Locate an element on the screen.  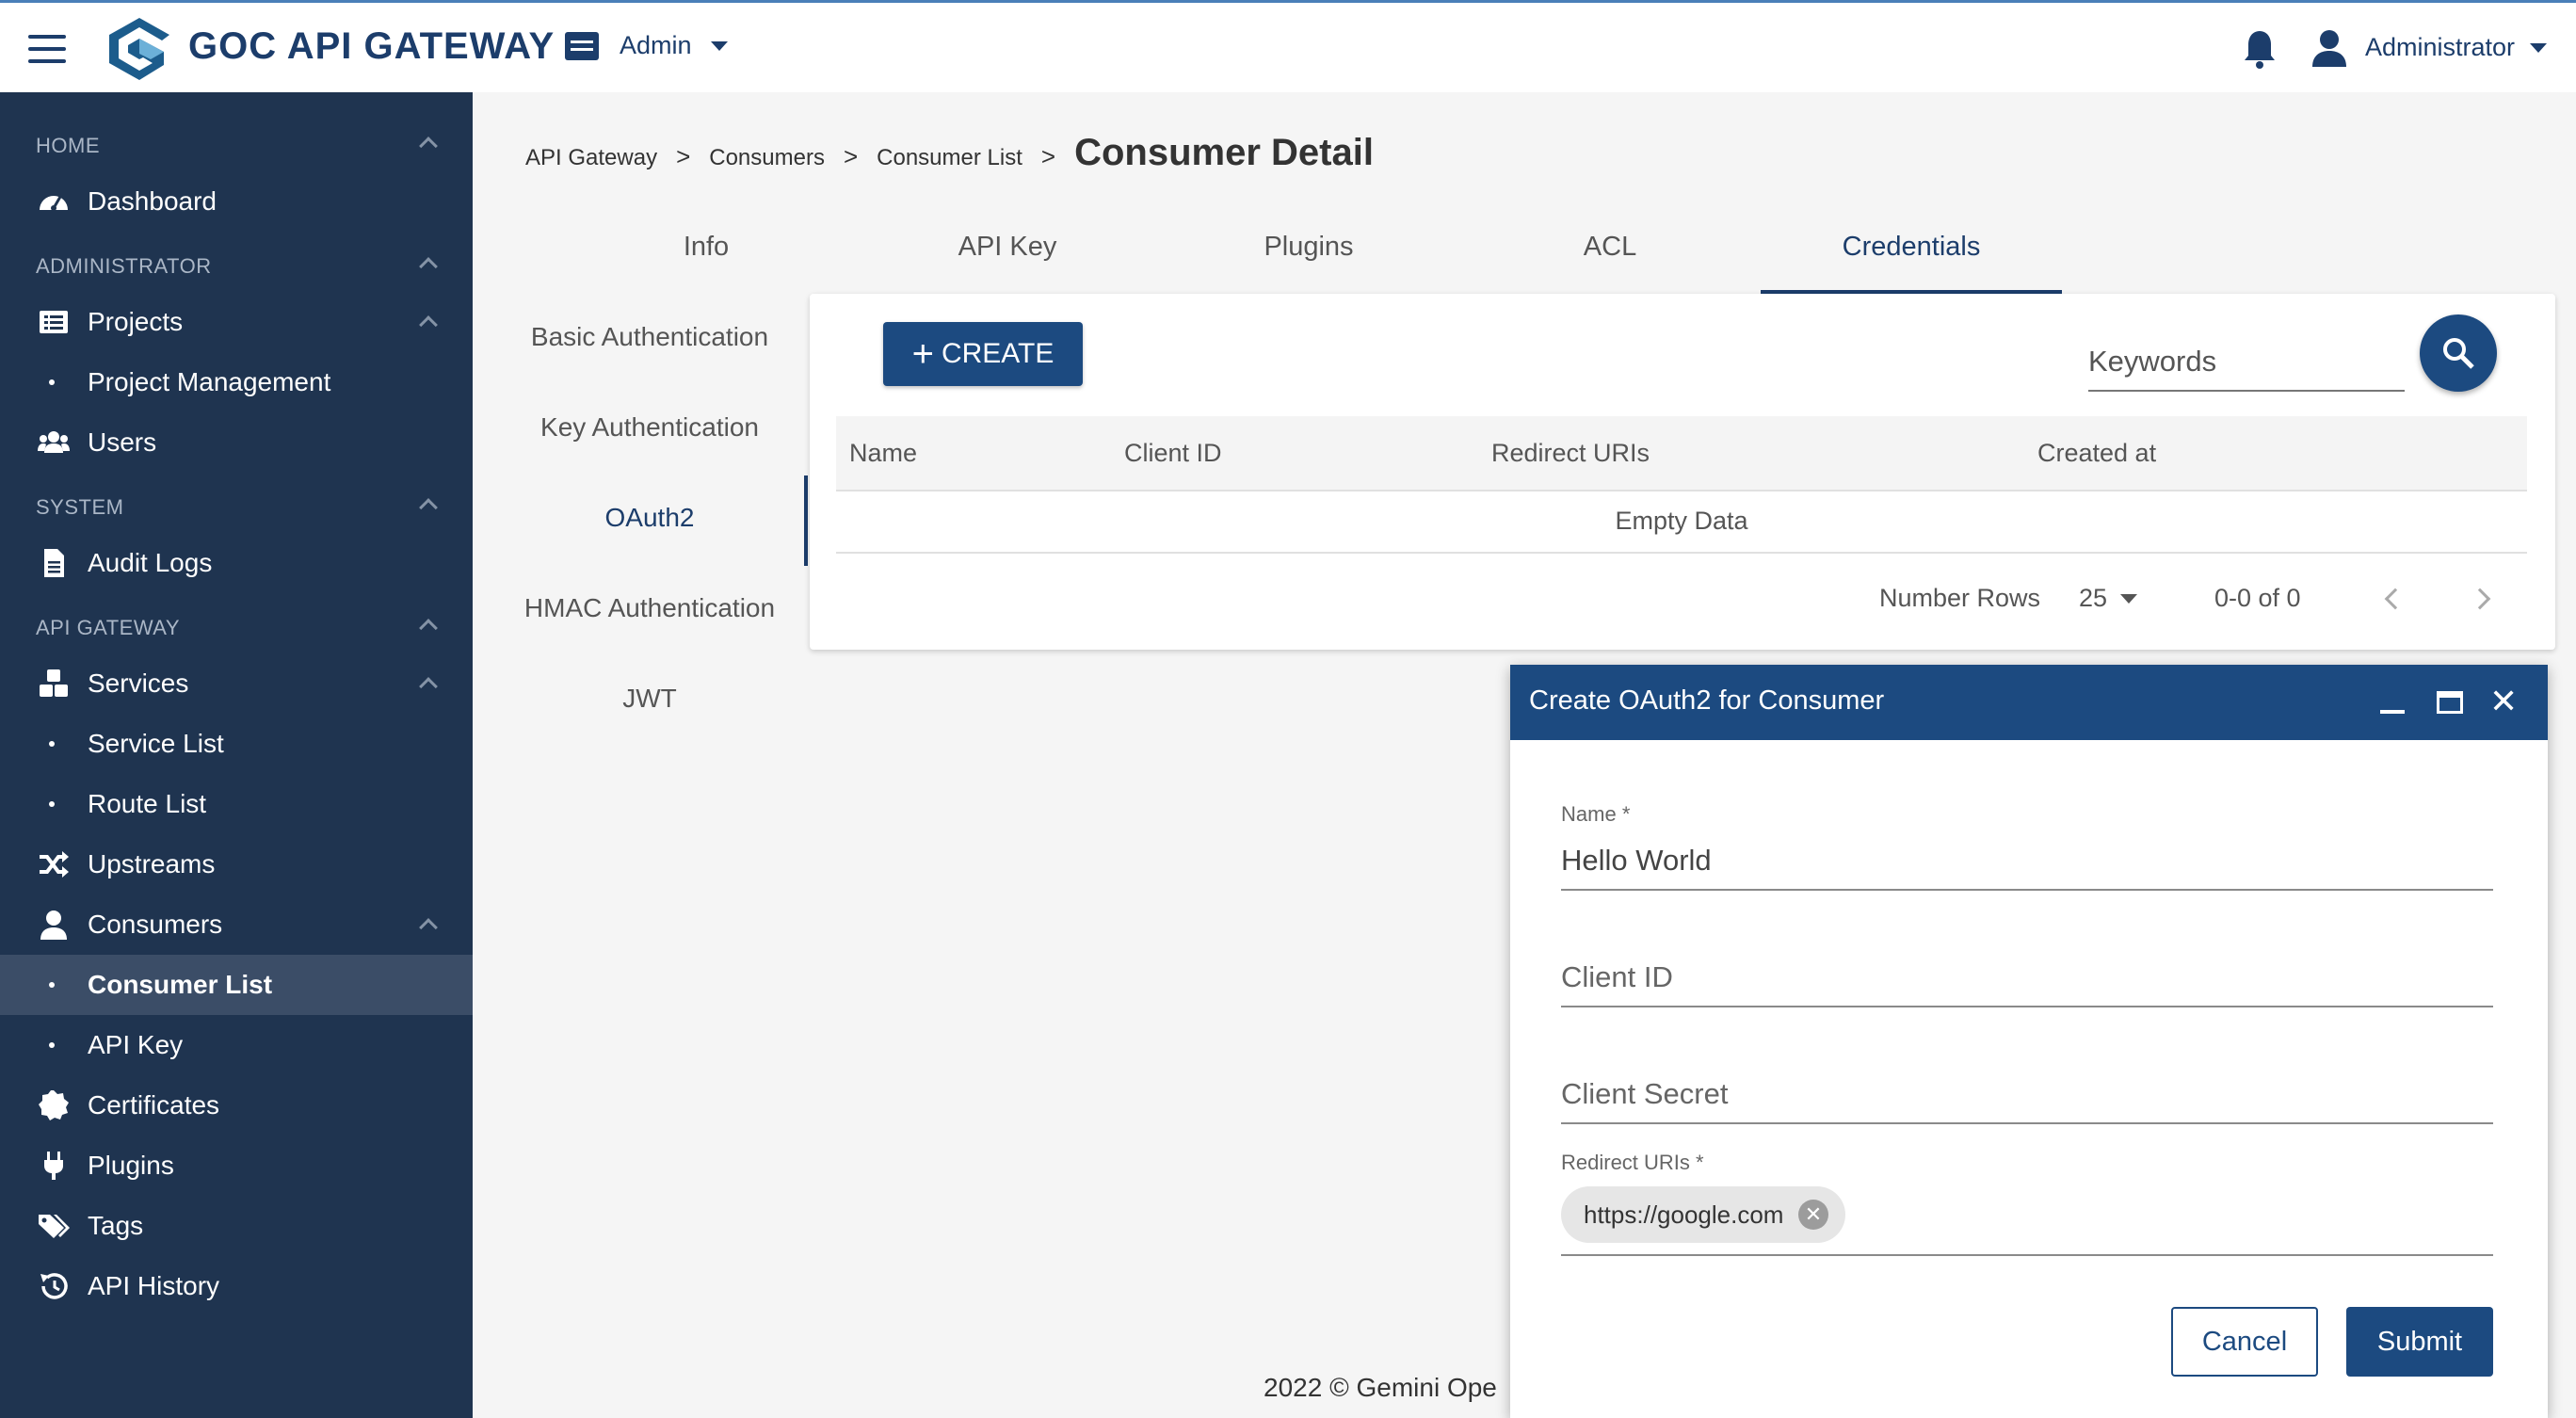
workspace-selector: Admin is located at coordinates (646, 45).